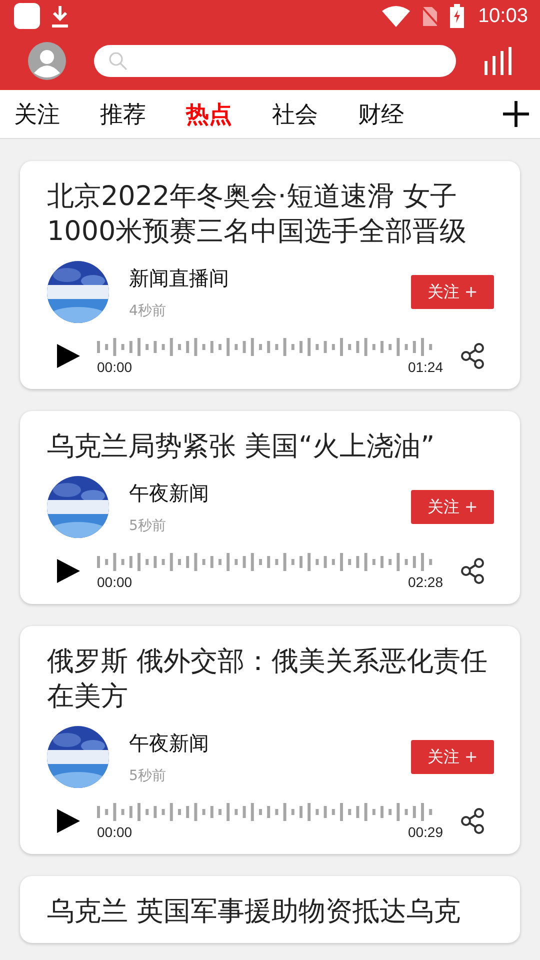 The height and width of the screenshot is (960, 540). I want to click on news-title: 俄罗斯 俄外交部：俄美关系恶化责任在美方, so click(268, 679).